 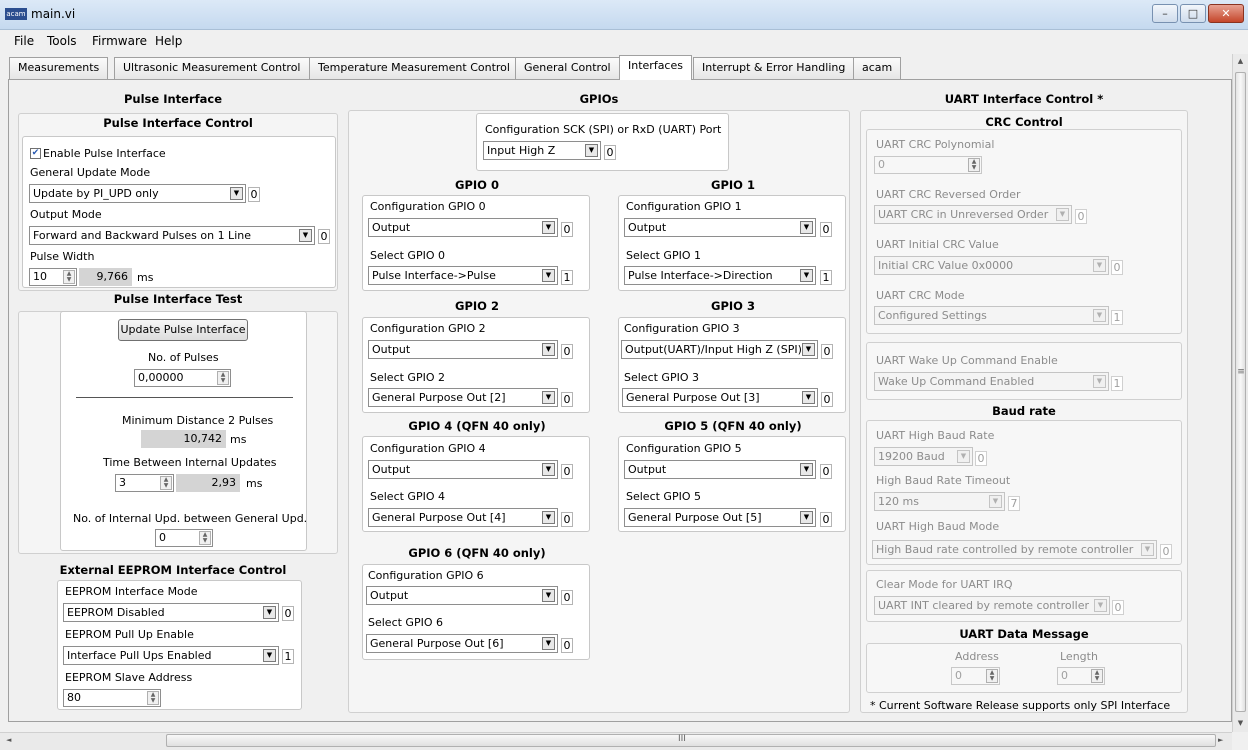 What do you see at coordinates (53, 277) in the screenshot?
I see `pulse-width-input: 10 ▲ ▼` at bounding box center [53, 277].